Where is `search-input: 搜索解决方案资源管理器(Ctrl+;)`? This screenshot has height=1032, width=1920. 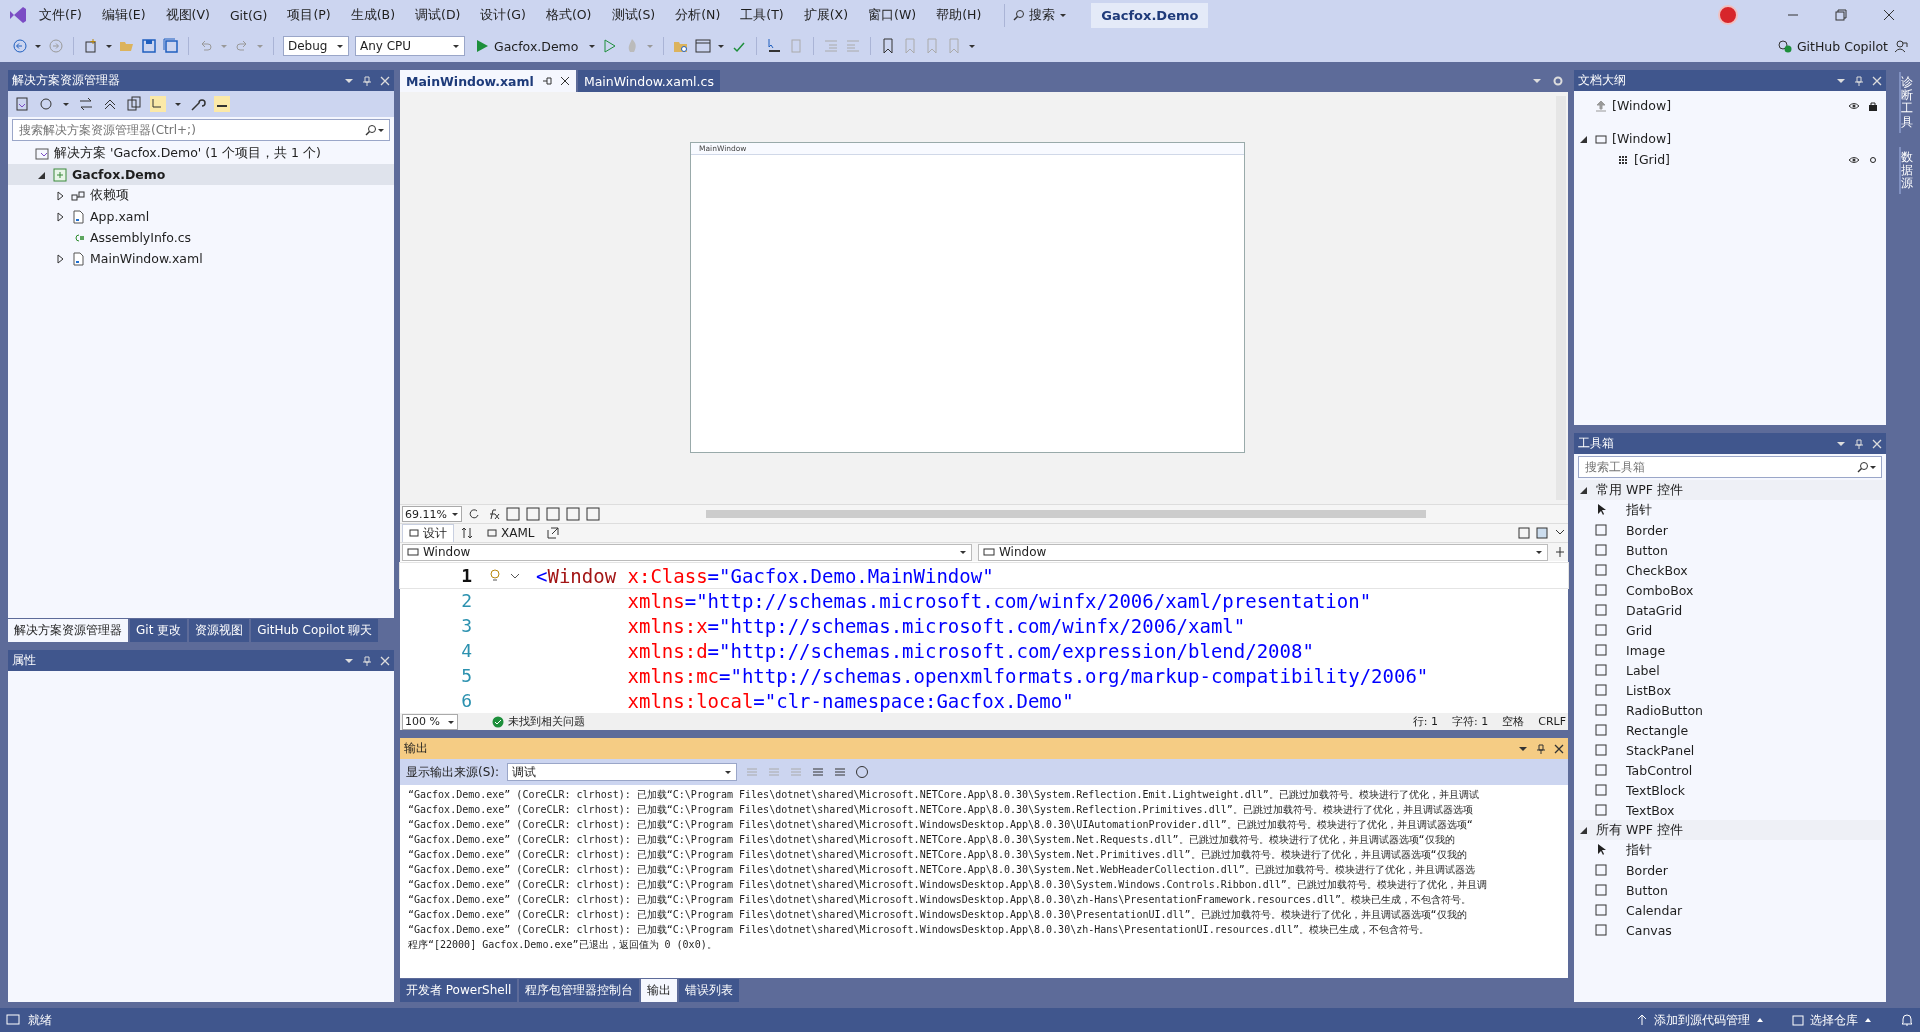
search-input: 搜索解决方案资源管理器(Ctrl+;) is located at coordinates (191, 130).